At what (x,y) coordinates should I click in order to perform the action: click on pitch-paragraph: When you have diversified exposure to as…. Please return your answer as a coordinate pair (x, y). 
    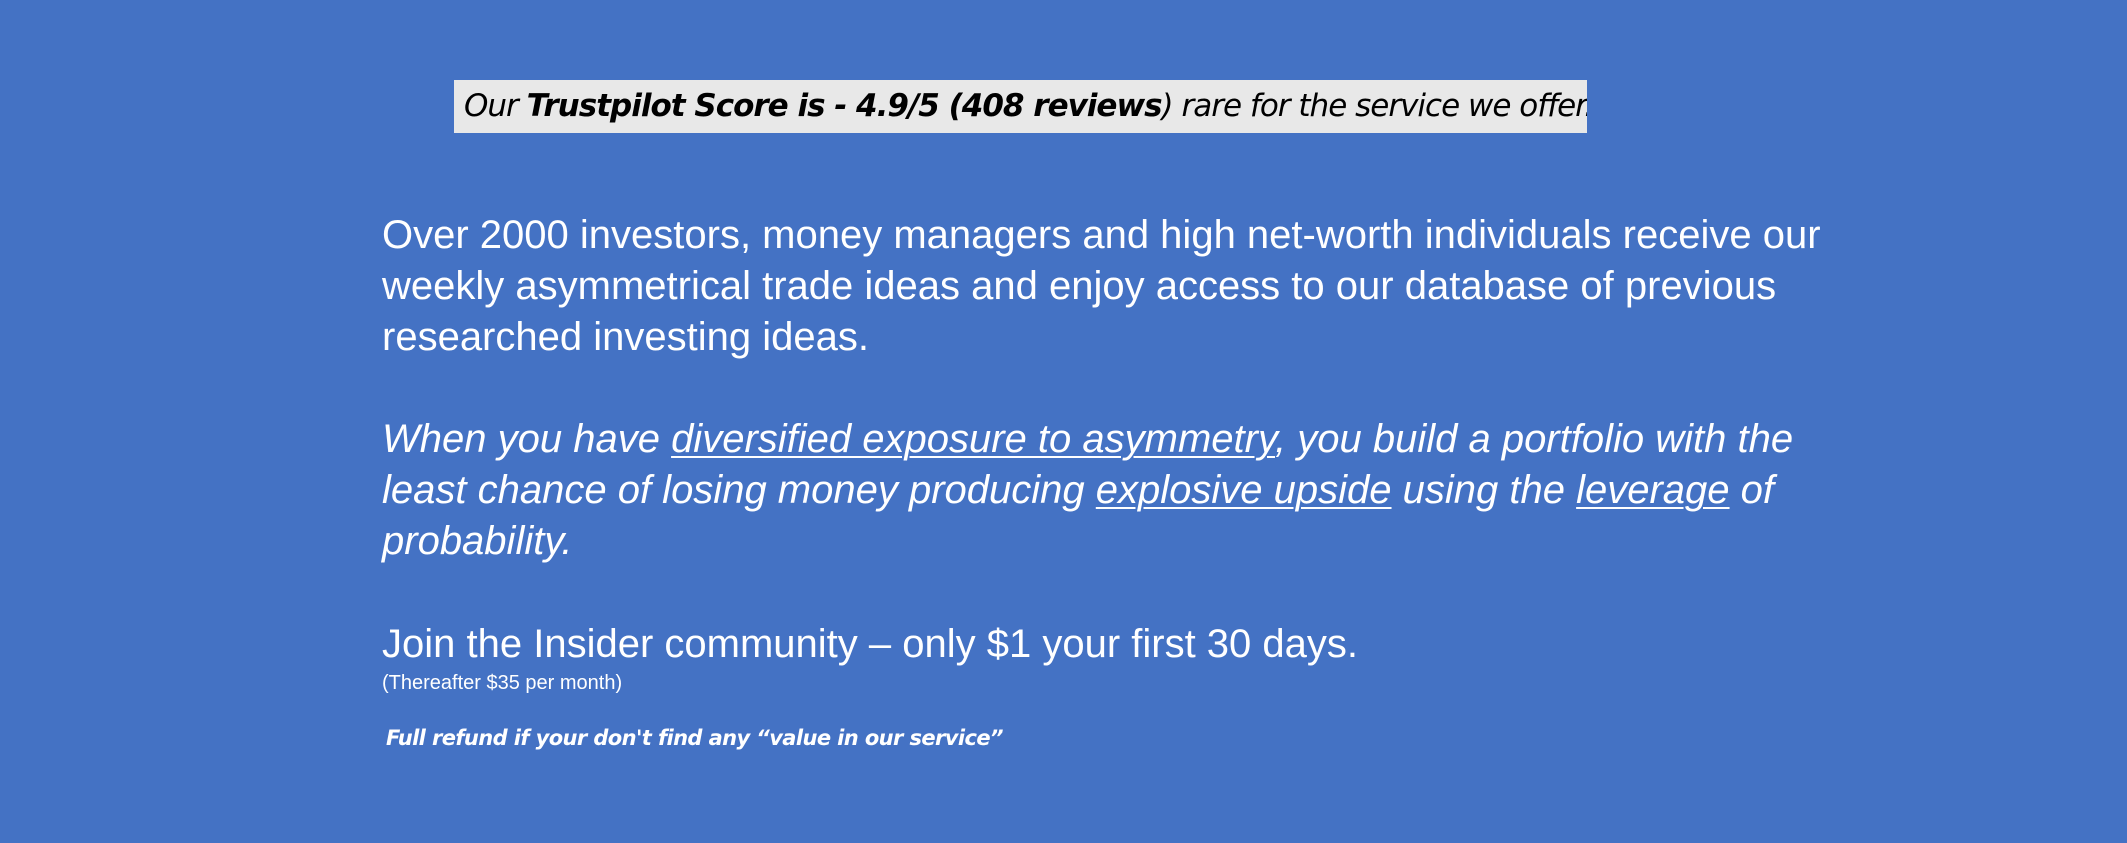
    Looking at the image, I should click on (1102, 490).